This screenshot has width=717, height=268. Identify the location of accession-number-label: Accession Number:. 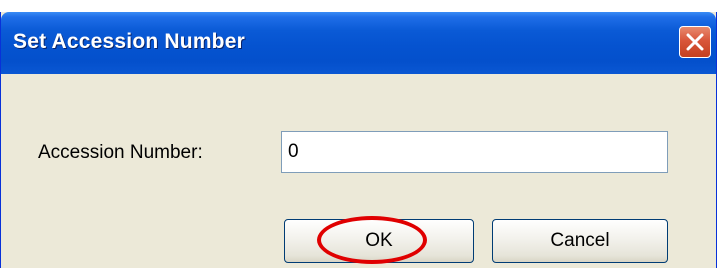
(120, 152).